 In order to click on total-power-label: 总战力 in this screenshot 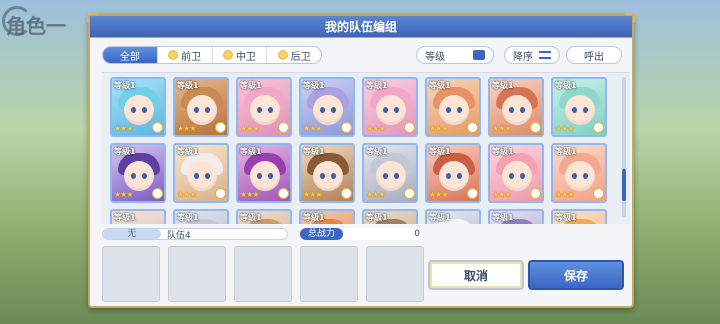, I will do `click(322, 234)`.